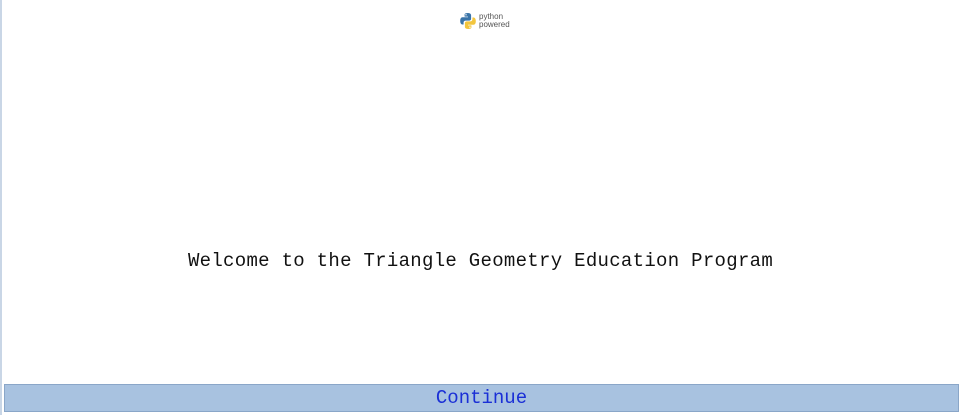 This screenshot has height=415, width=961. I want to click on window-left-border, so click(1, 207).